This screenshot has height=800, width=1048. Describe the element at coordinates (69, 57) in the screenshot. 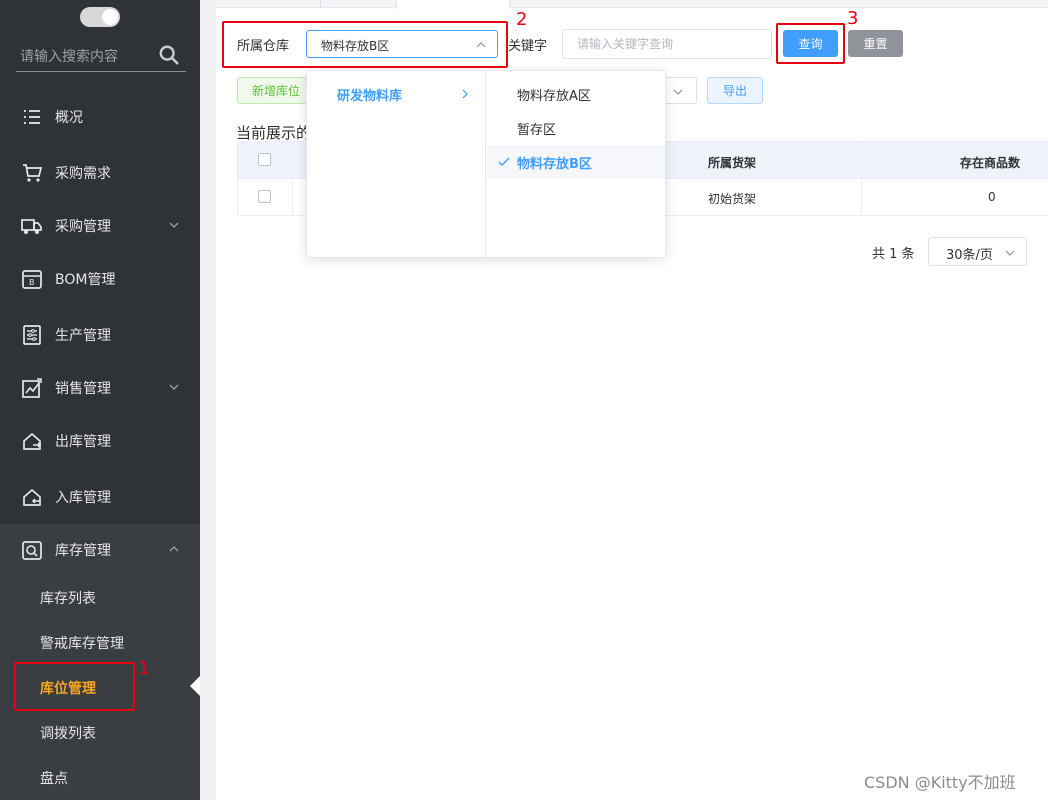

I see `sidebar-search-placeholder: 请输入搜索内容` at that location.